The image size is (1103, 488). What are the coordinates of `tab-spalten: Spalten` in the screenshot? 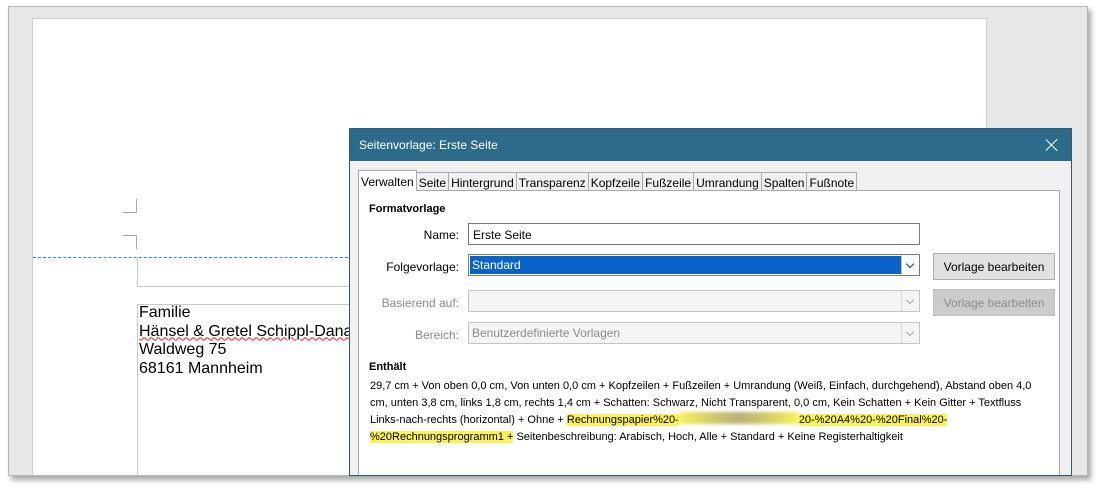 It's located at (784, 181).